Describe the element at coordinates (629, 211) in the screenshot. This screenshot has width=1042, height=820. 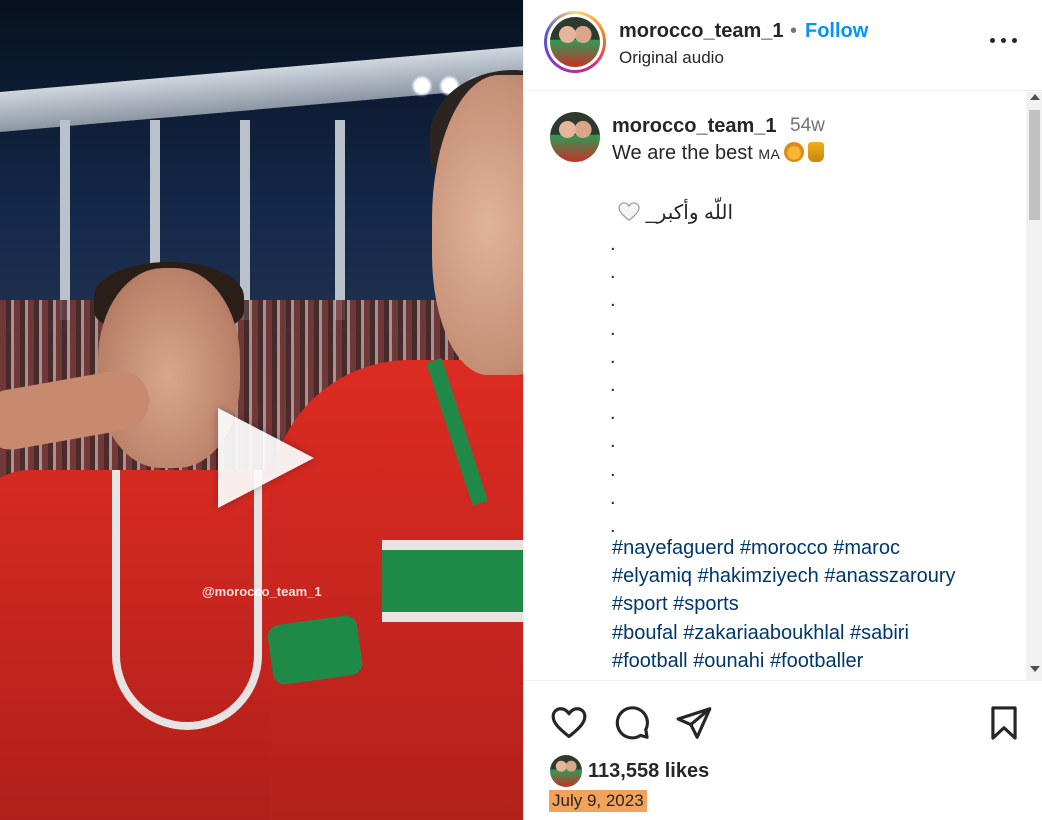
I see `white-heart-emoji-icon` at that location.